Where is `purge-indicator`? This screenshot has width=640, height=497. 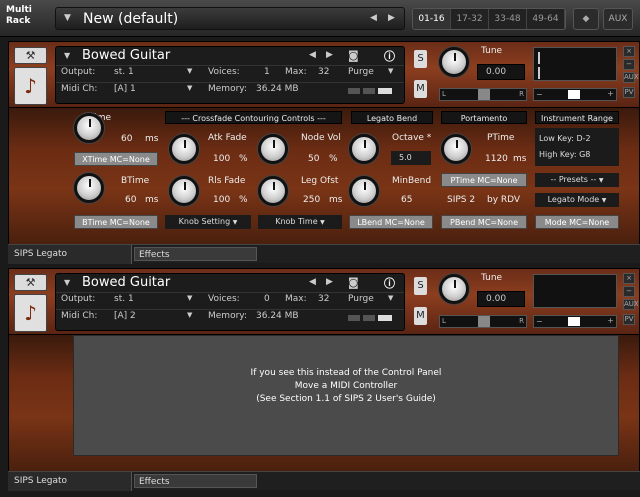
purge-indicator is located at coordinates (354, 91).